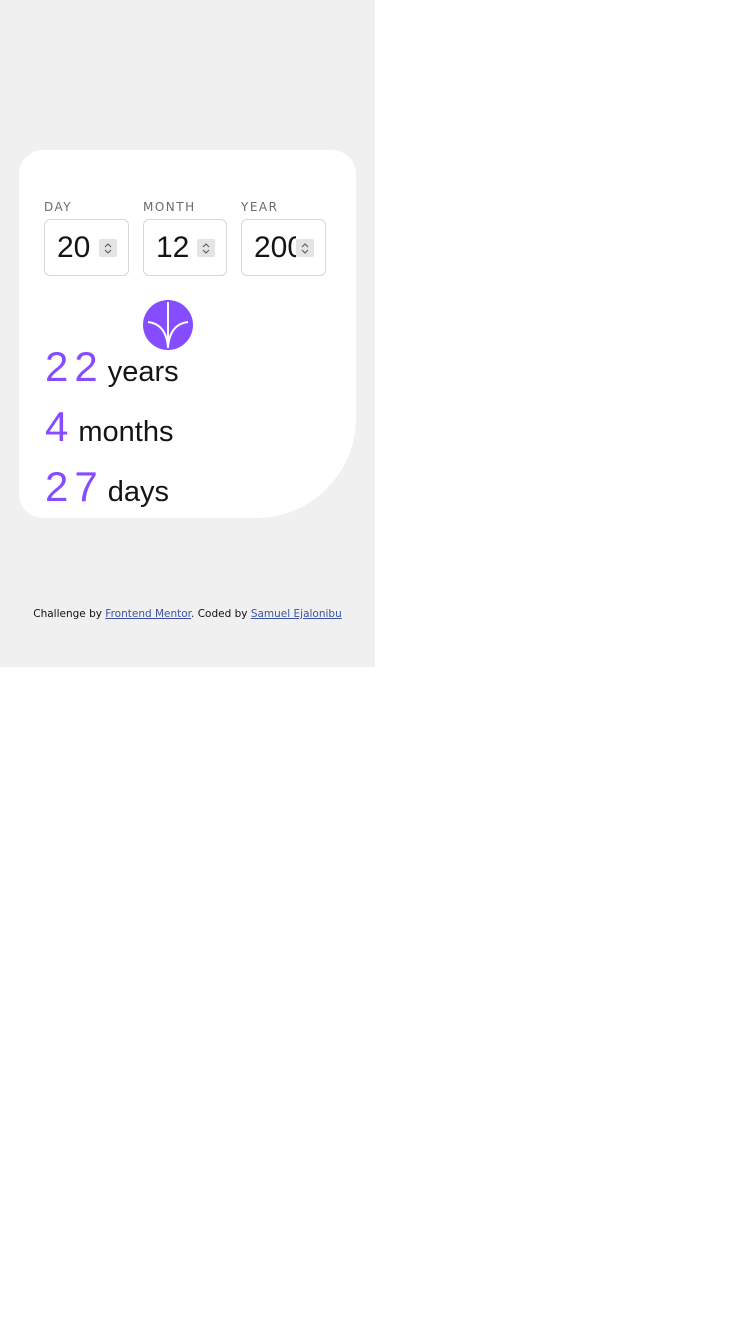  I want to click on day-spinner, so click(108, 248).